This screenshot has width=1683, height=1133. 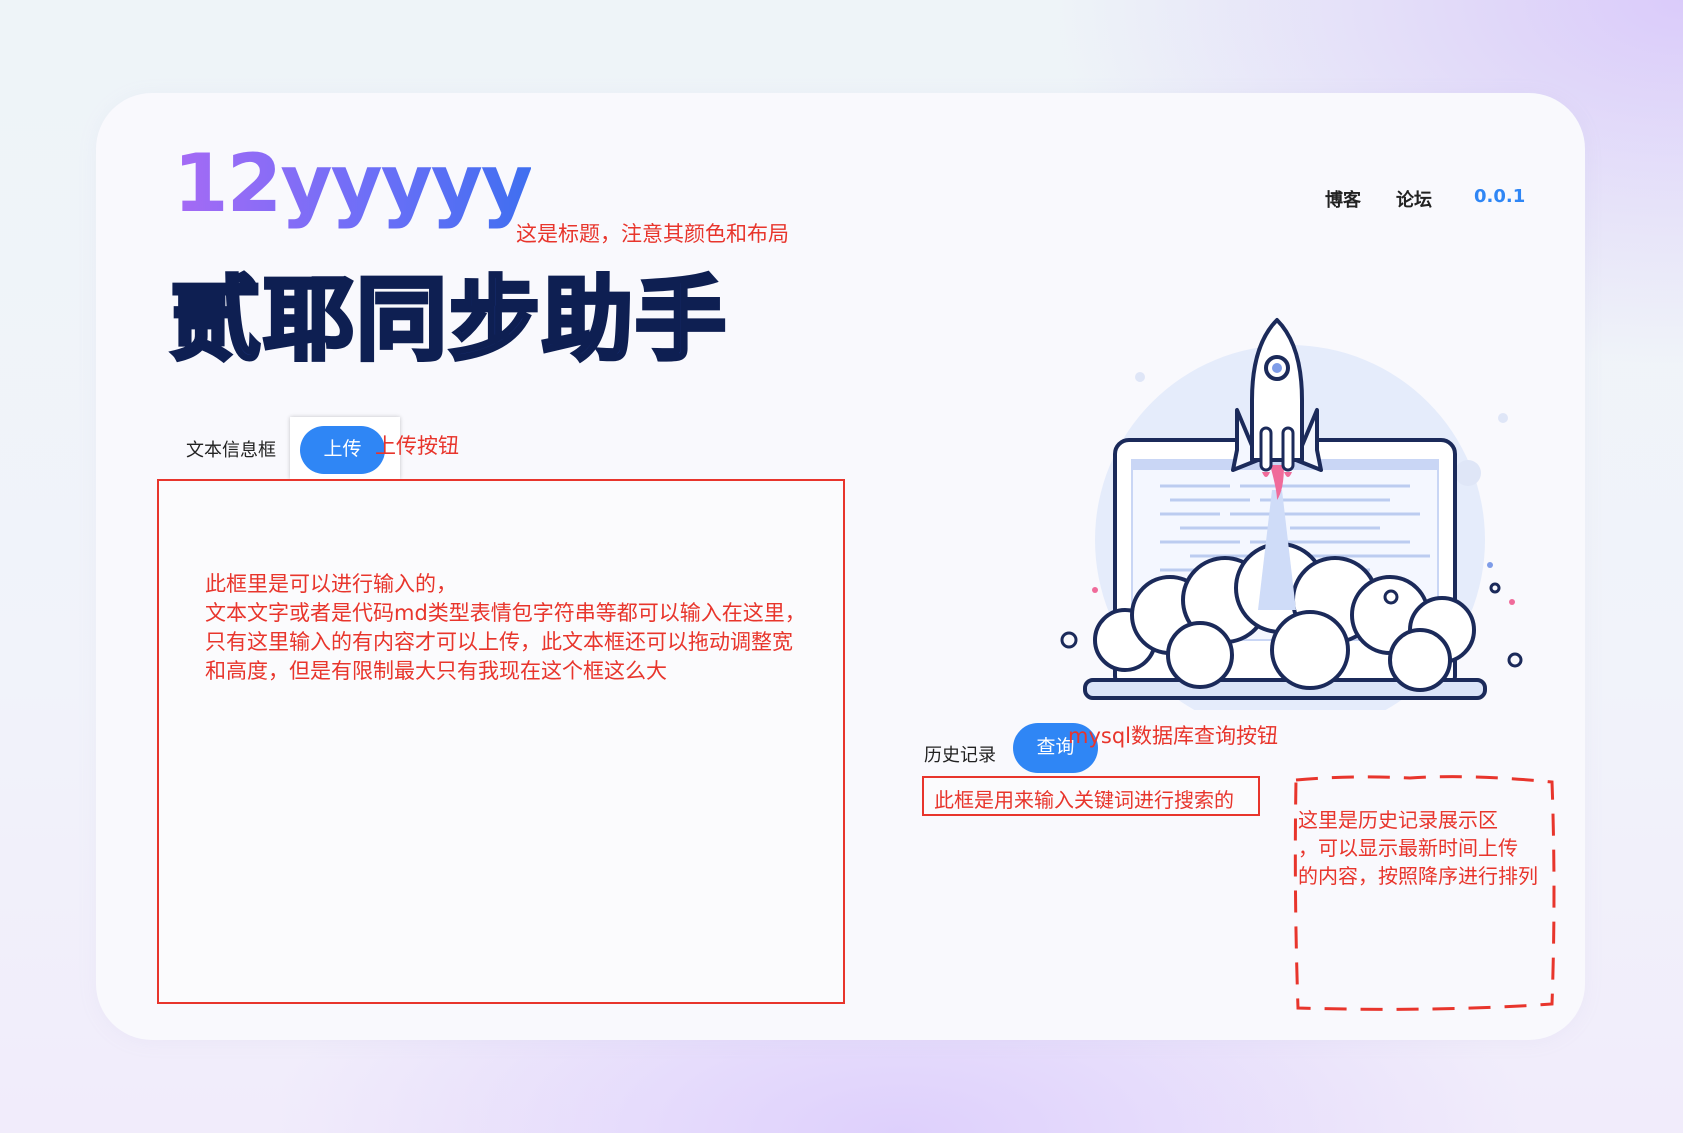 I want to click on version-link: 0.0.1, so click(x=1499, y=196).